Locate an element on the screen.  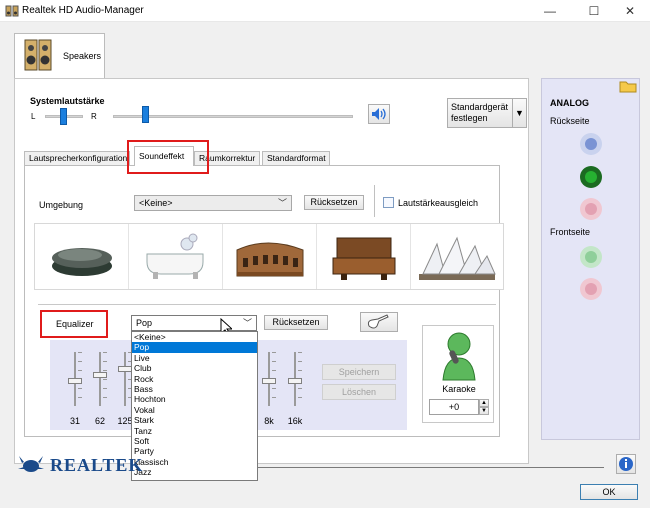
save-preset-button: Speichern is located at coordinates (359, 372).